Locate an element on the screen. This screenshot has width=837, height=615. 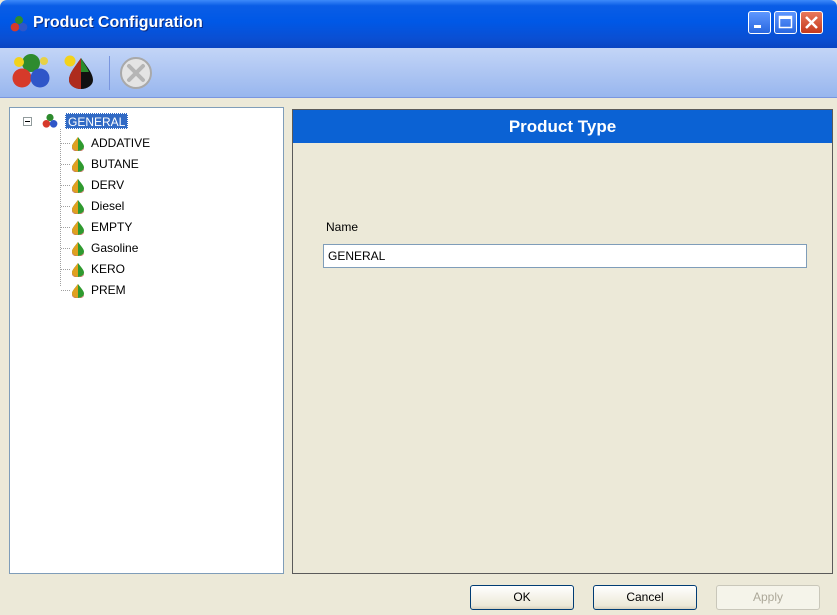
tree-node-butane: BUTANE is located at coordinates (145, 164).